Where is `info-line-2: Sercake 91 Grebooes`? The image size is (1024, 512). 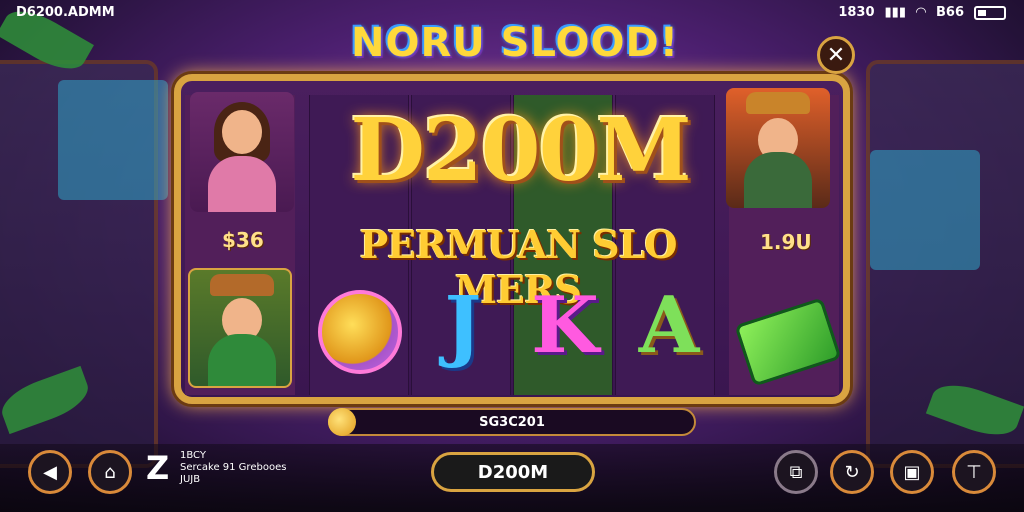 info-line-2: Sercake 91 Grebooes is located at coordinates (233, 467).